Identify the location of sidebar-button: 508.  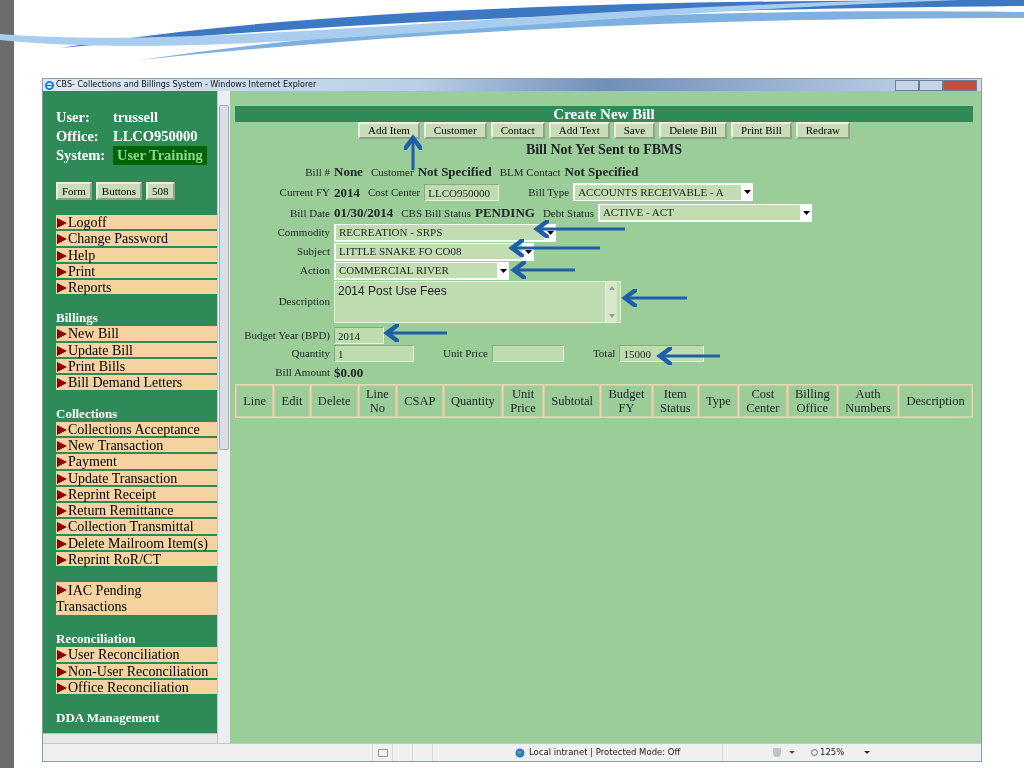
(160, 191).